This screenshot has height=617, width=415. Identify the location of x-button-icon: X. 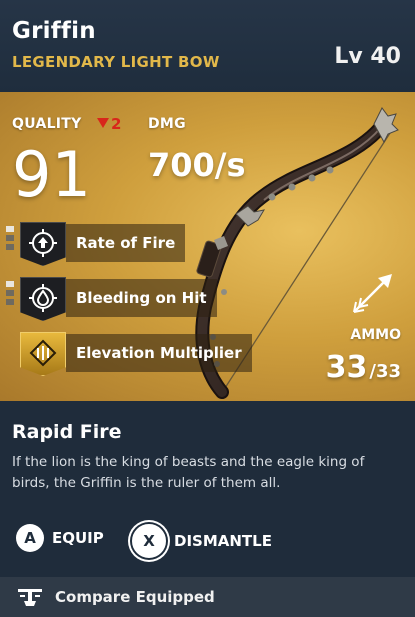
(149, 541).